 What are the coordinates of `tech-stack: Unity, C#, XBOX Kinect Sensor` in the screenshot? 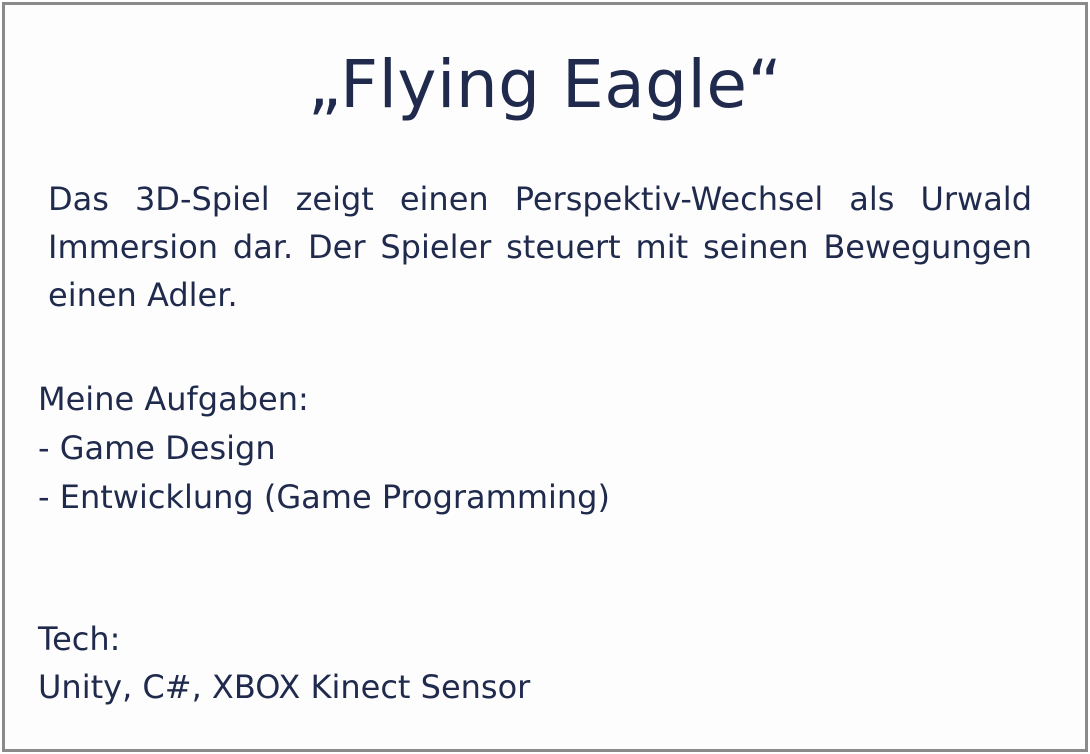 It's located at (284, 687).